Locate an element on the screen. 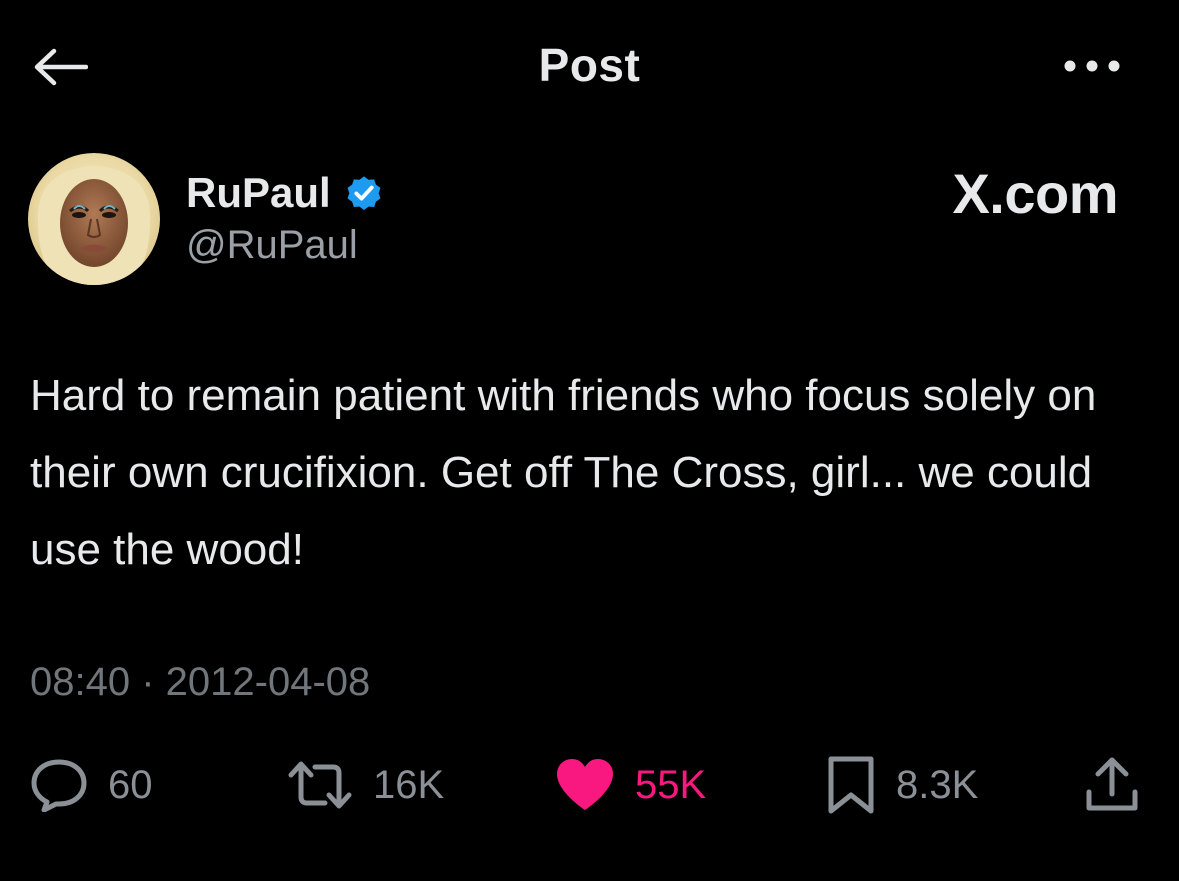  reply-count: 60 is located at coordinates (130, 784).